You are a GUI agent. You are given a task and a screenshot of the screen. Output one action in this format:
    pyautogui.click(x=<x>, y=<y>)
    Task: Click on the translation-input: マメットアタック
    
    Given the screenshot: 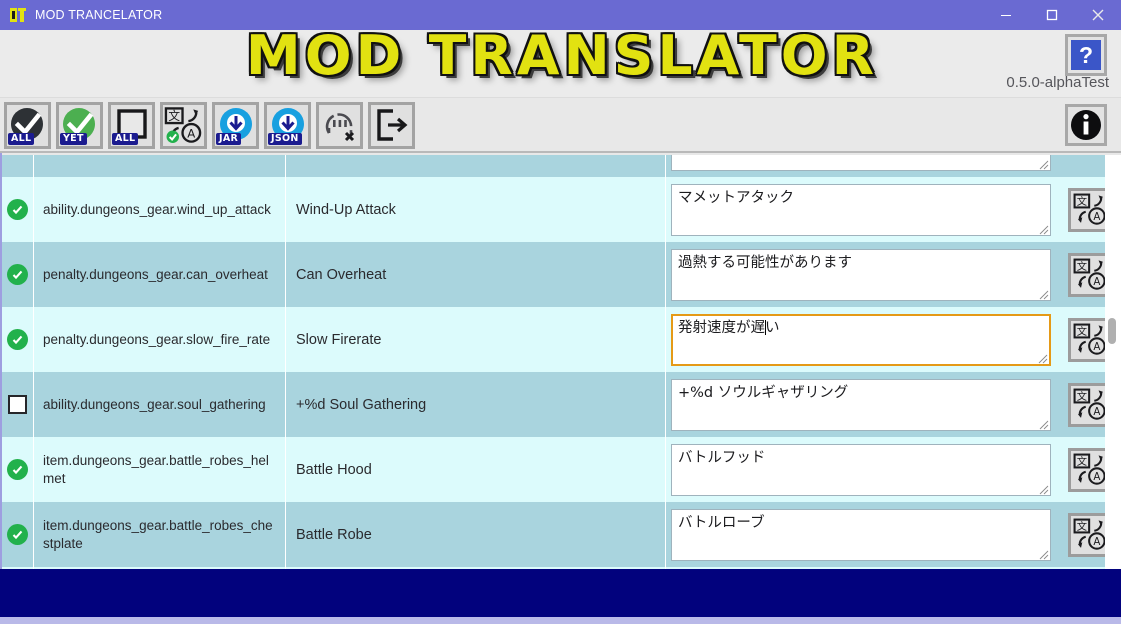 What is the action you would take?
    pyautogui.click(x=861, y=209)
    